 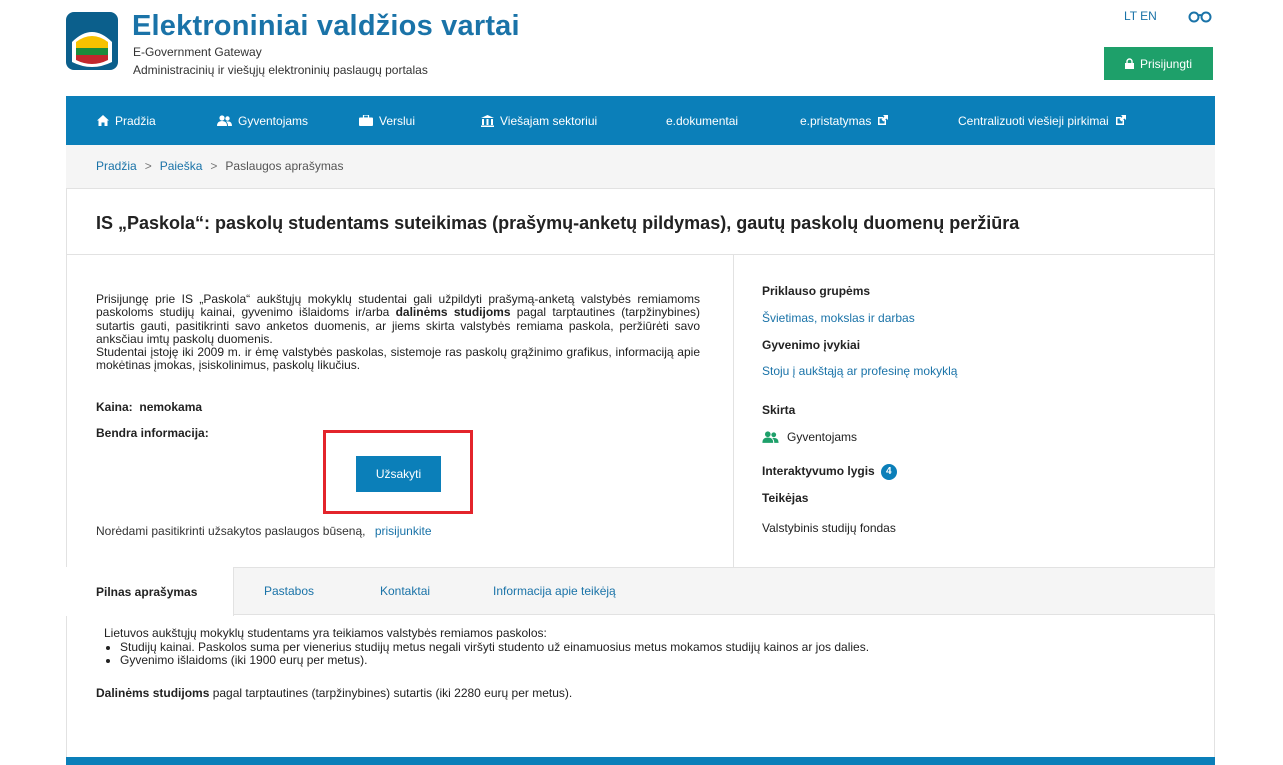 I want to click on lock-icon, so click(x=1129, y=63).